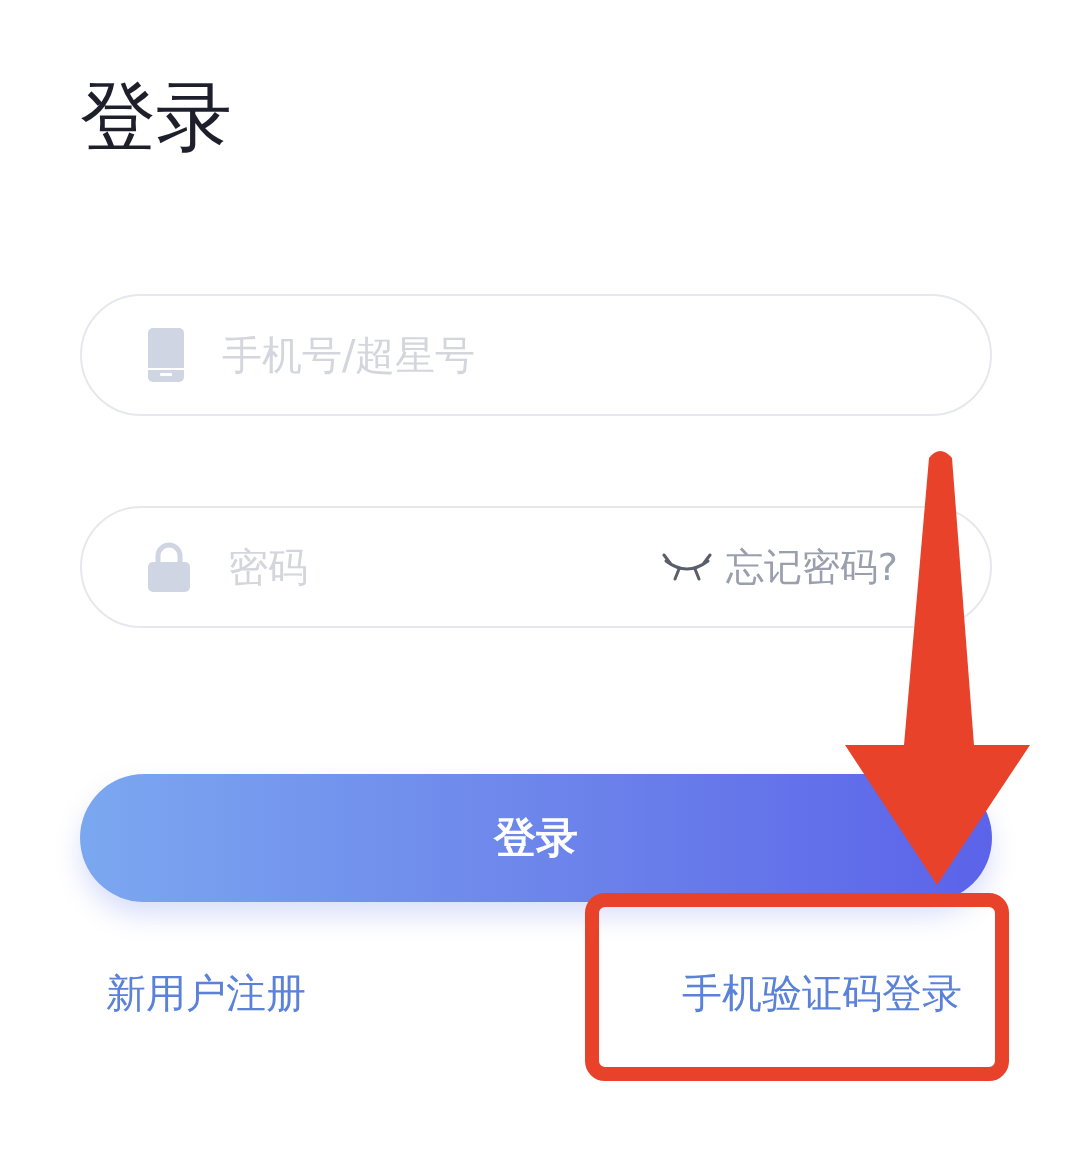 The width and height of the screenshot is (1080, 1167). Describe the element at coordinates (811, 567) in the screenshot. I see `forgot-password-link: 忘记密码?` at that location.